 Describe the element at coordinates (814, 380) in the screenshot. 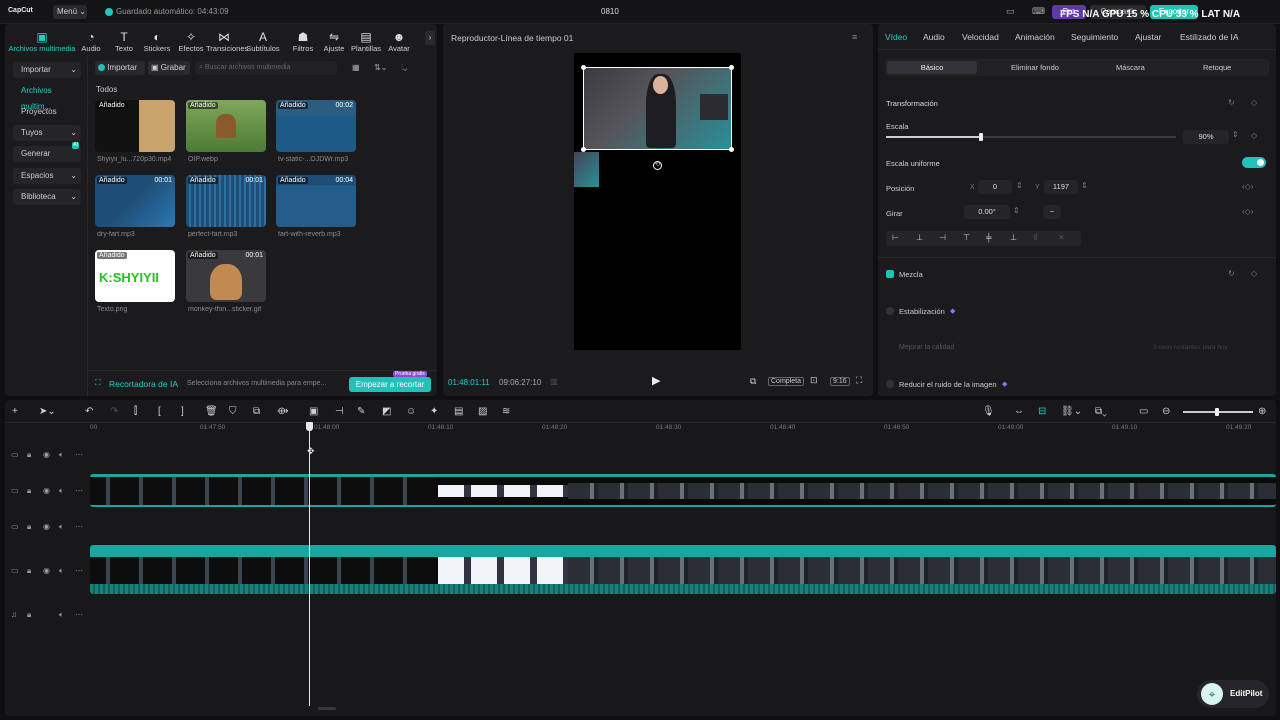

I see `zoom-icon: ⊡` at that location.